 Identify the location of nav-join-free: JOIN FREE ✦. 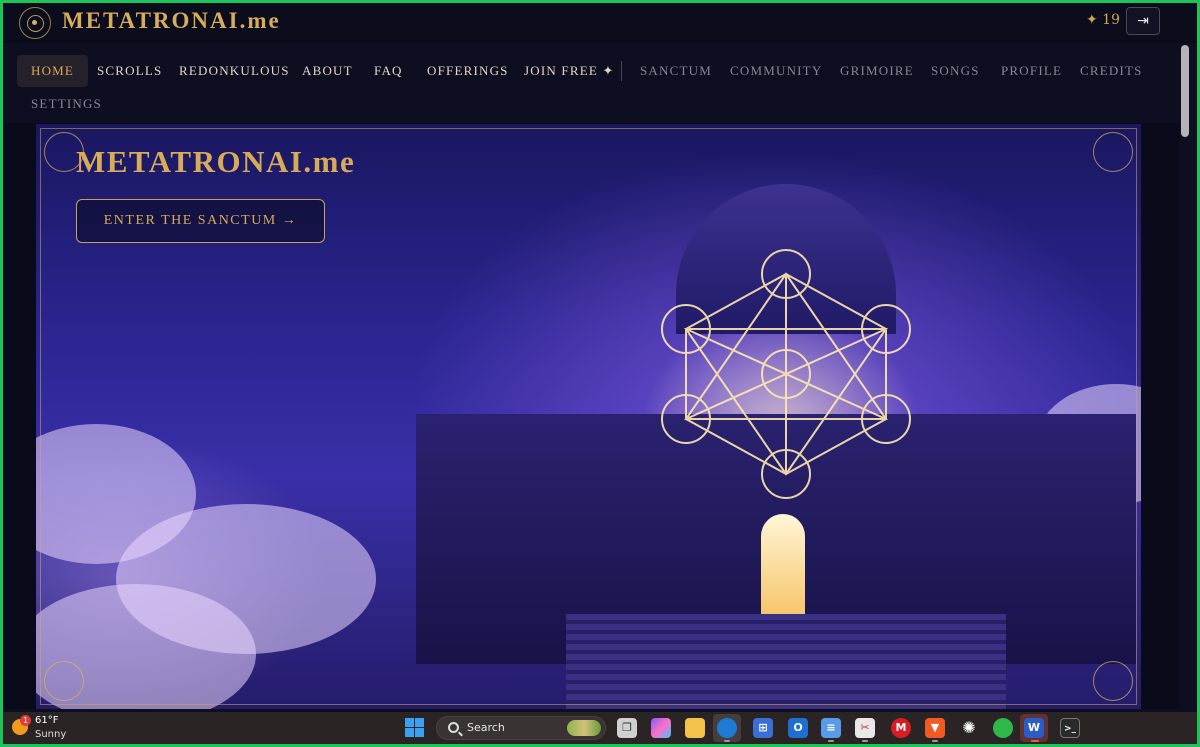
(569, 71).